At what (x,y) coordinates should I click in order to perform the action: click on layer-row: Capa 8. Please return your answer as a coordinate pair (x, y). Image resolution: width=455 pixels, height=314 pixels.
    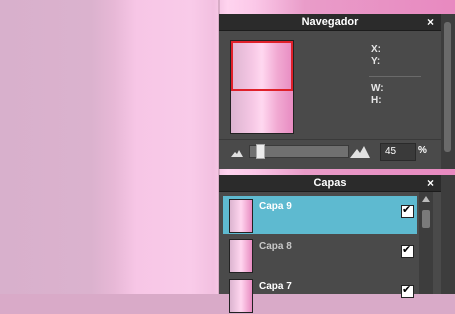
    Looking at the image, I should click on (320, 255).